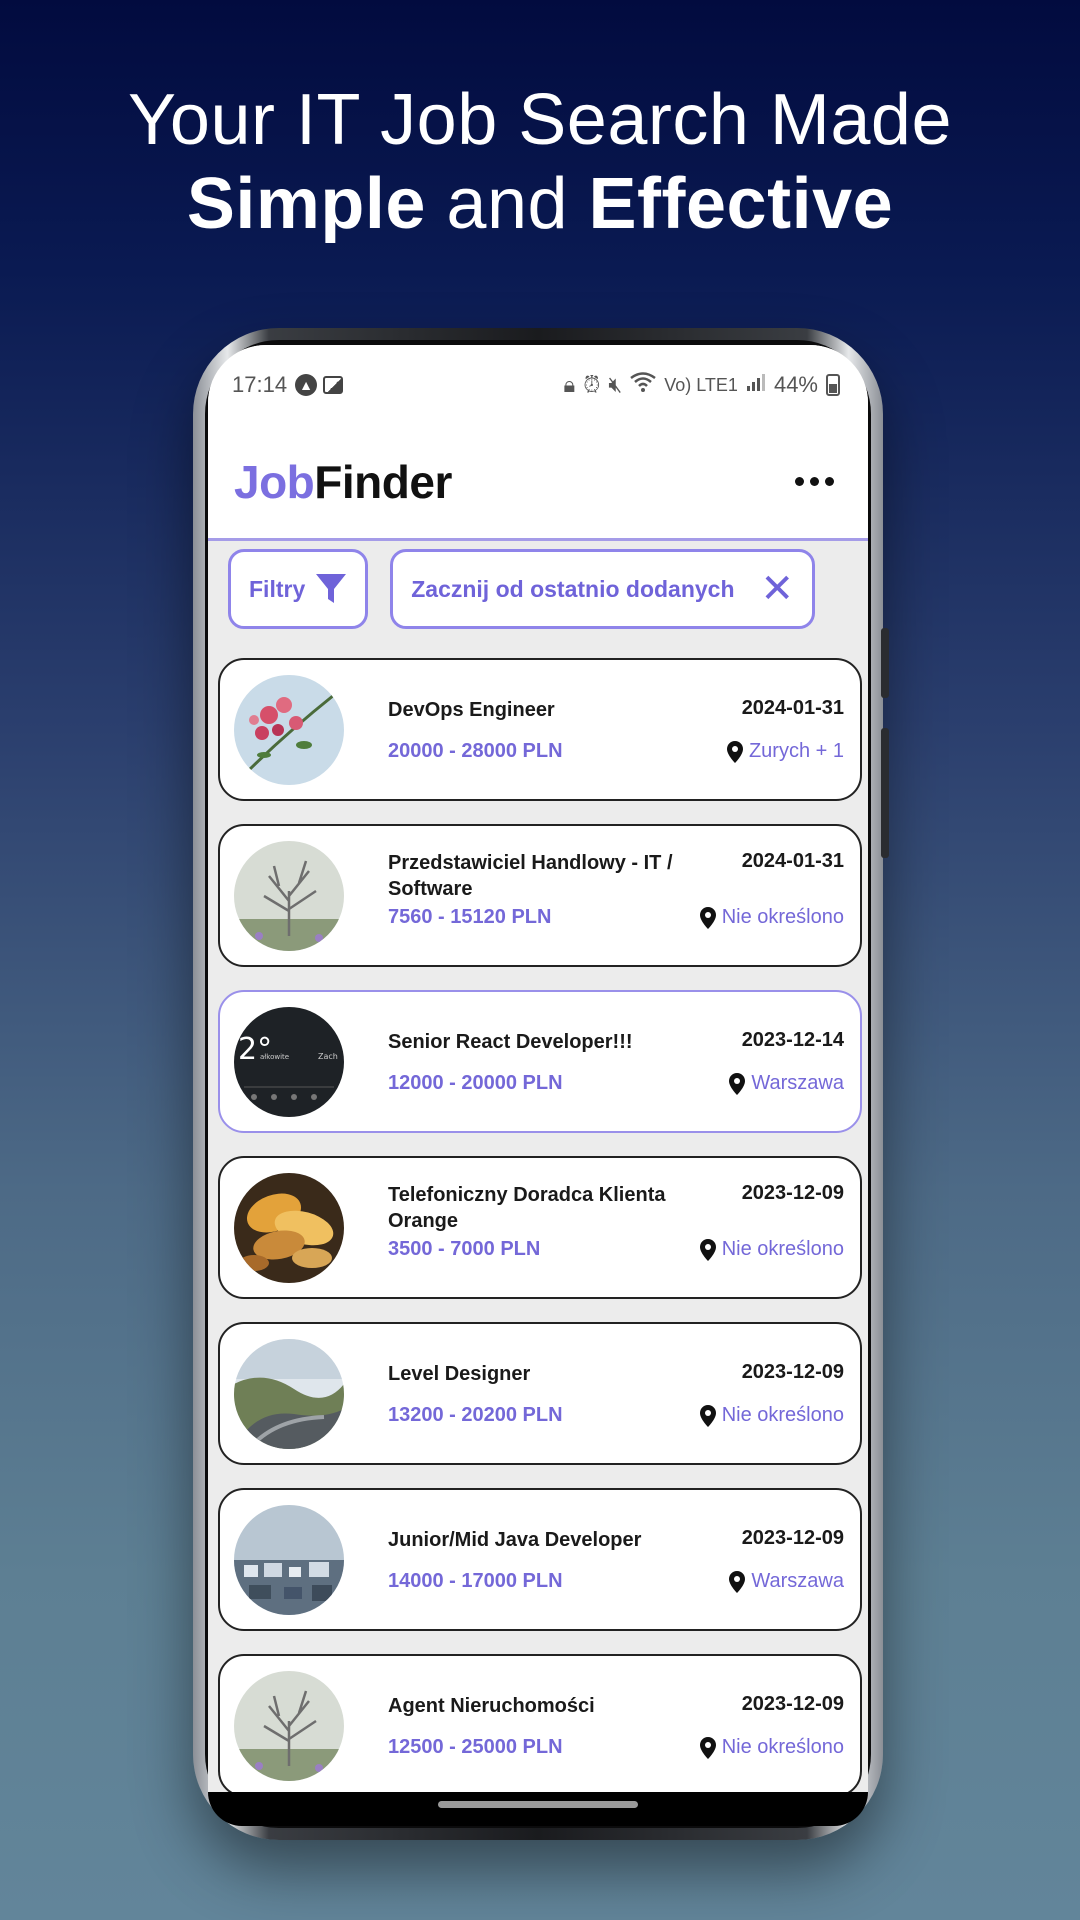 The height and width of the screenshot is (1920, 1080). Describe the element at coordinates (331, 588) in the screenshot. I see `funnel-icon` at that location.